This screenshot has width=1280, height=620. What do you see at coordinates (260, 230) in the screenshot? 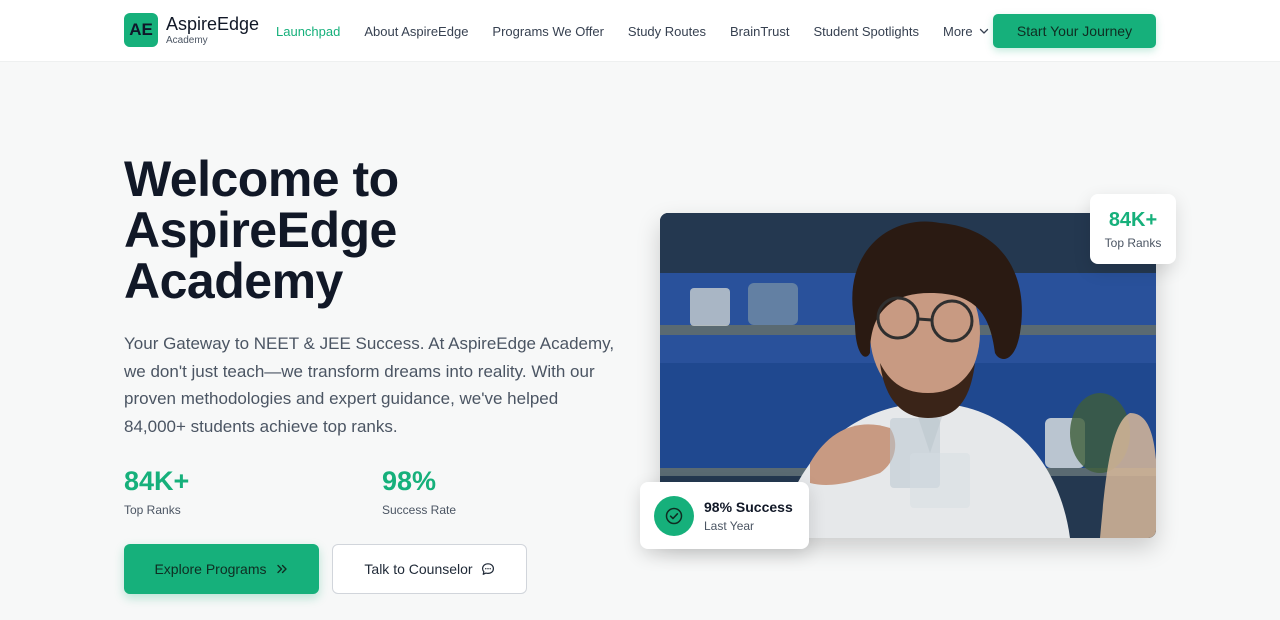
I see `hero-title-line2: AspireEdge` at bounding box center [260, 230].